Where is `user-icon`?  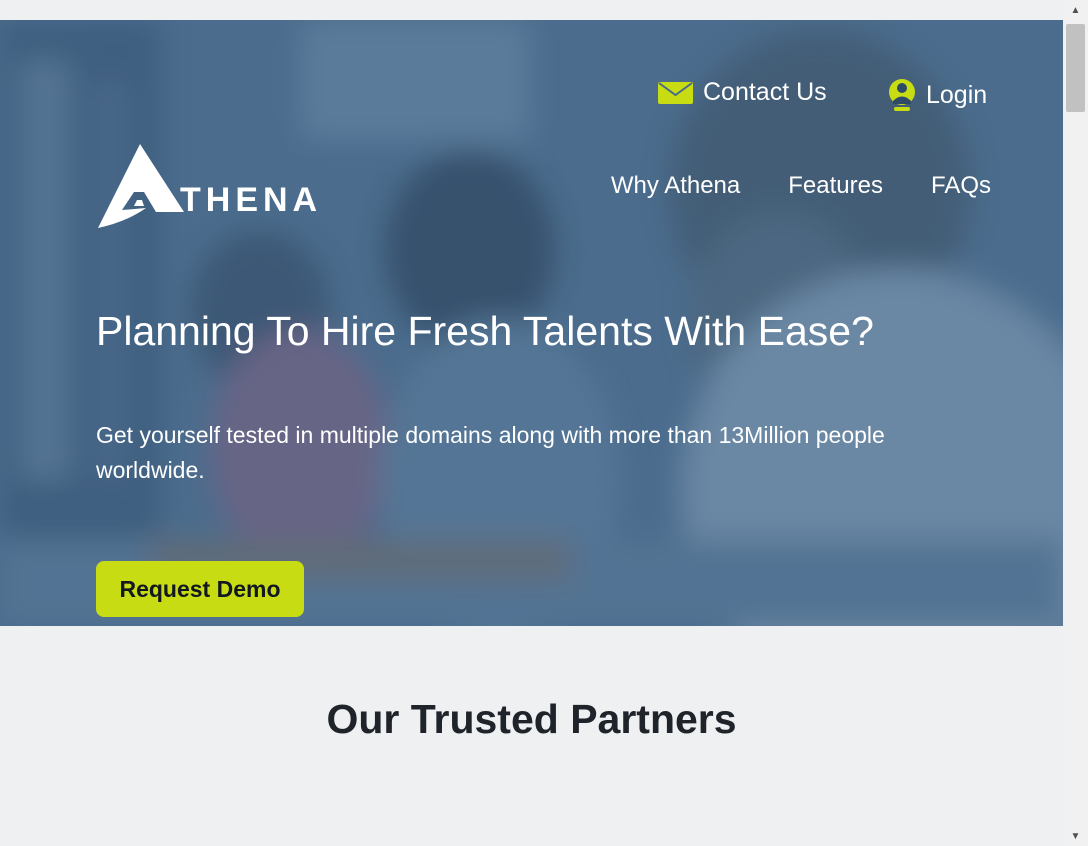 user-icon is located at coordinates (902, 95).